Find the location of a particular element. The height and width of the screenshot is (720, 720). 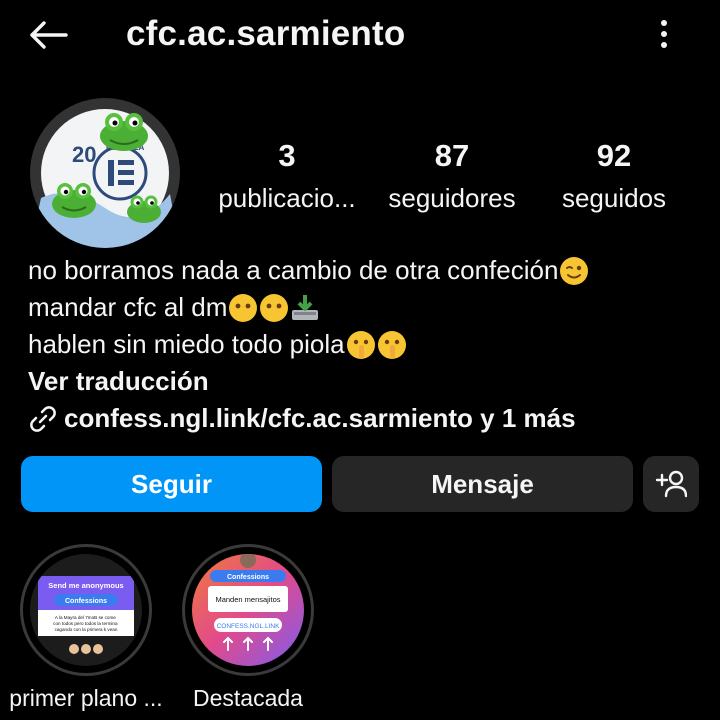

more-options-button is located at coordinates (664, 34).